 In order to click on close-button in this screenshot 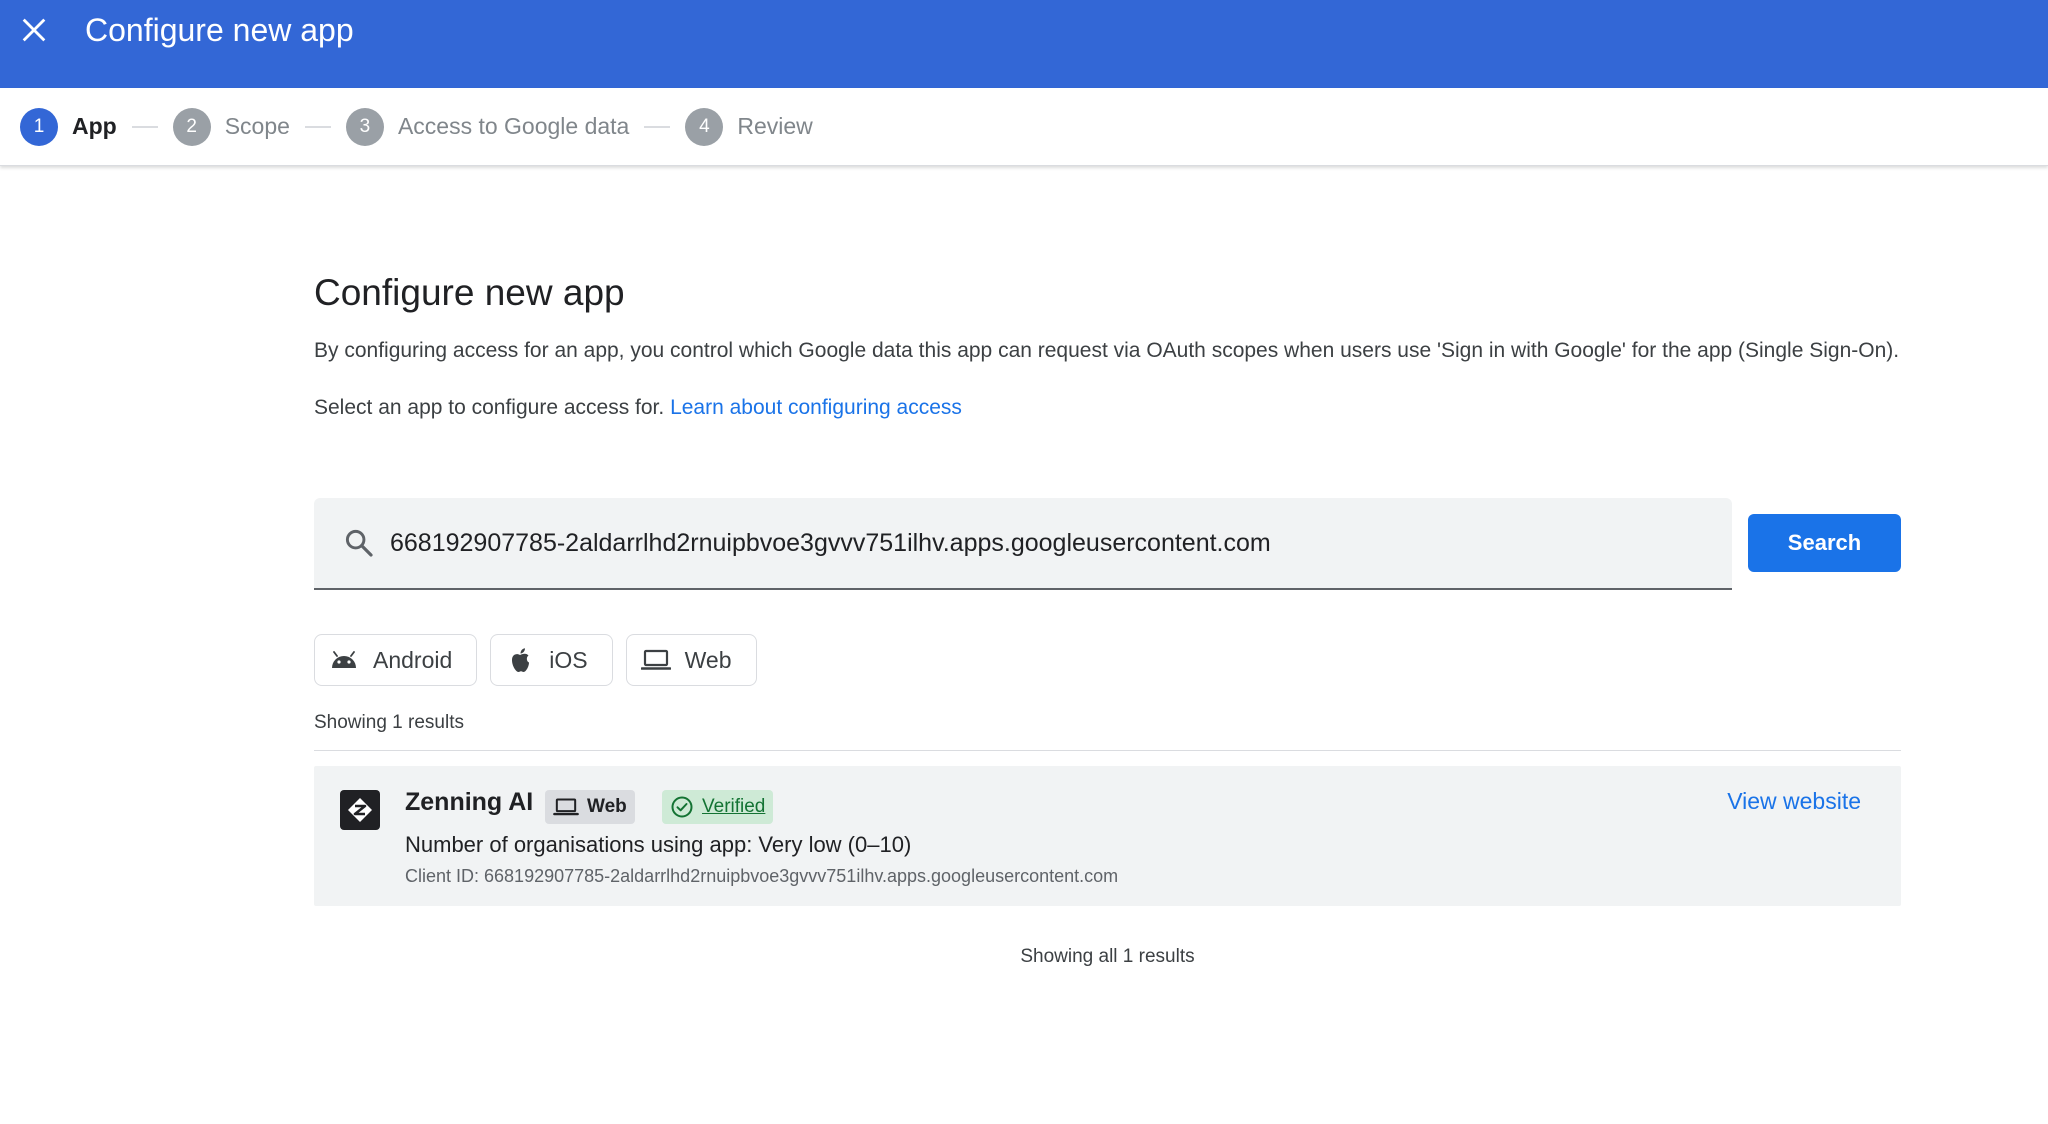, I will do `click(34, 30)`.